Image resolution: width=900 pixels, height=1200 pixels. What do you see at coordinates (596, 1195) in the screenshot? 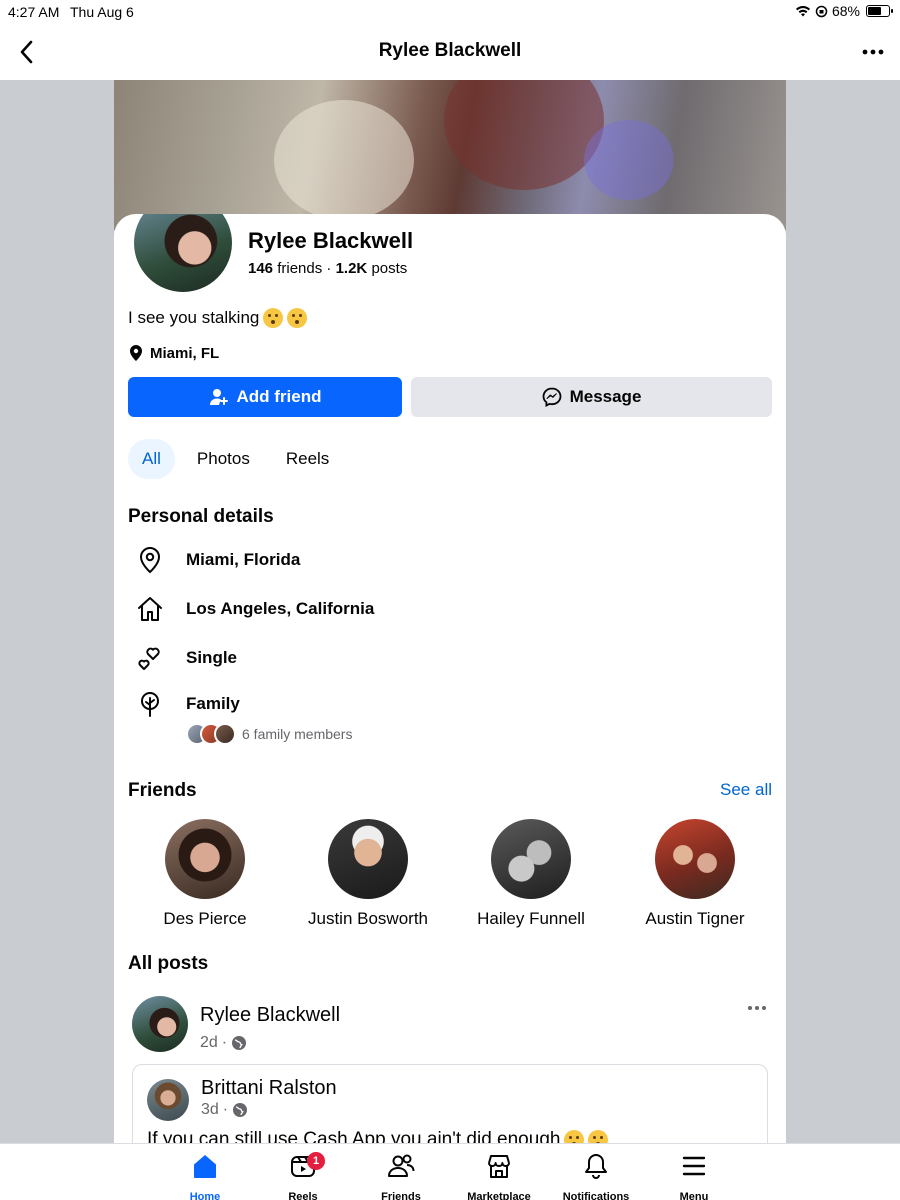
I see `tab-label: Notifications` at bounding box center [596, 1195].